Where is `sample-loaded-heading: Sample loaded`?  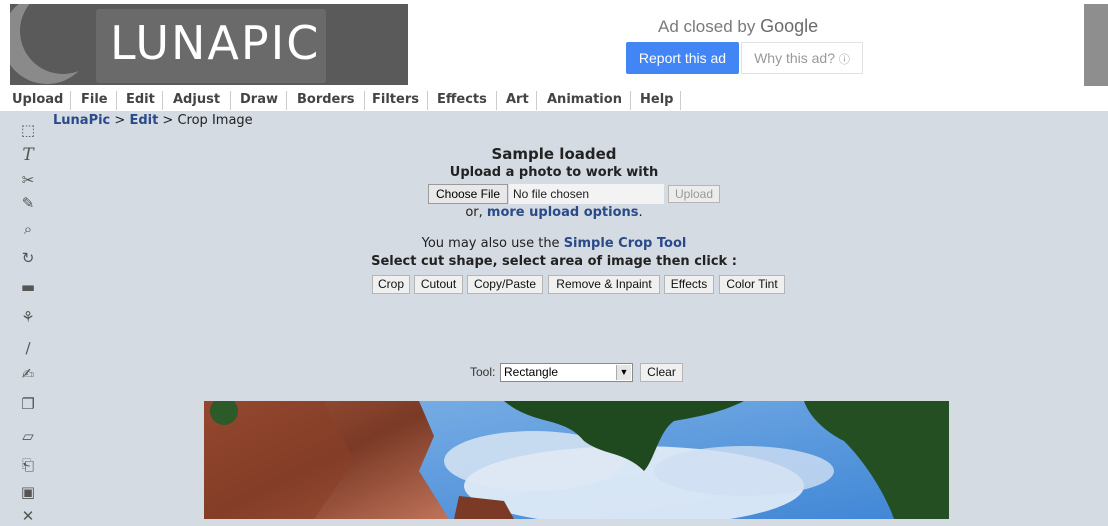
sample-loaded-heading: Sample loaded is located at coordinates (554, 154).